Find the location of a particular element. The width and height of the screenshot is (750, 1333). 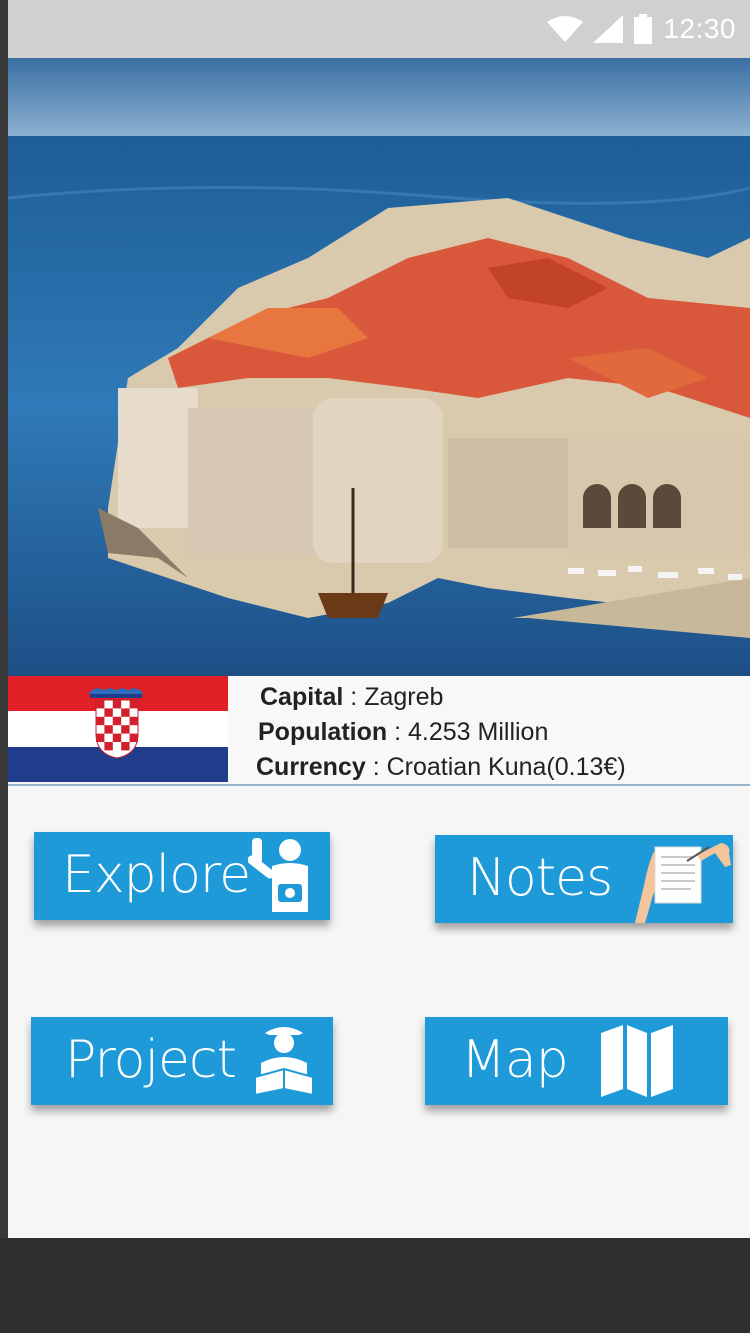

currency-label: Currency is located at coordinates (311, 767).